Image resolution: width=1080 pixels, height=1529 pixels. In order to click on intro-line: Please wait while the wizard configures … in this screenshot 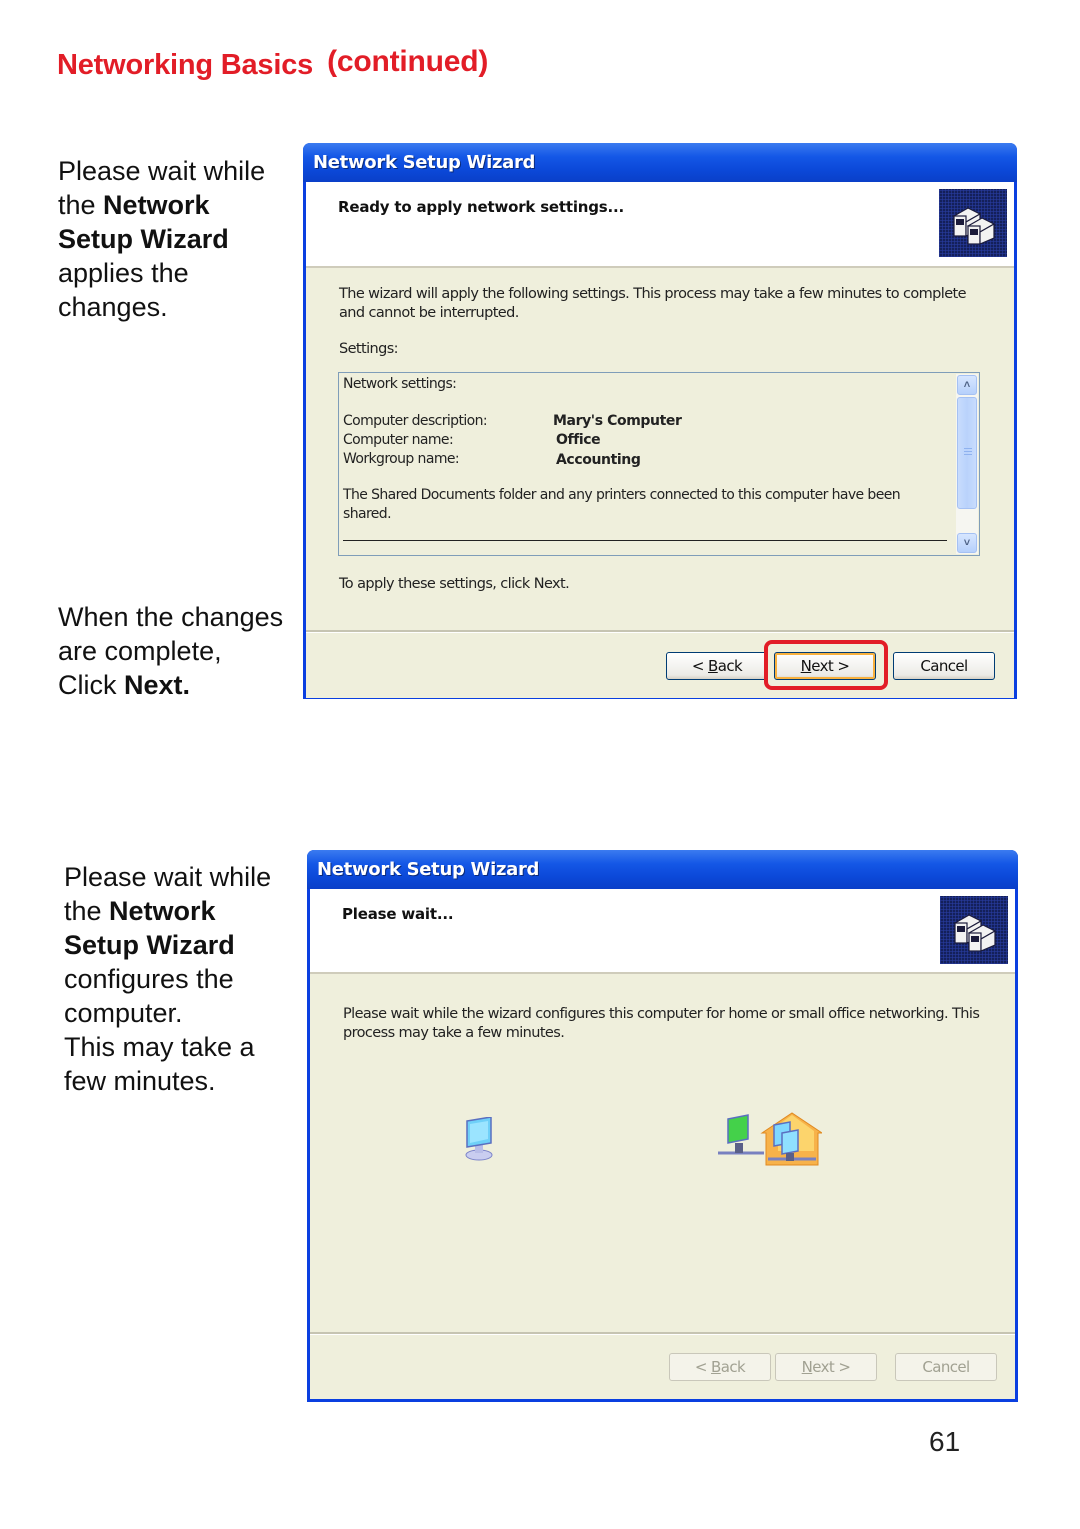, I will do `click(661, 1014)`.